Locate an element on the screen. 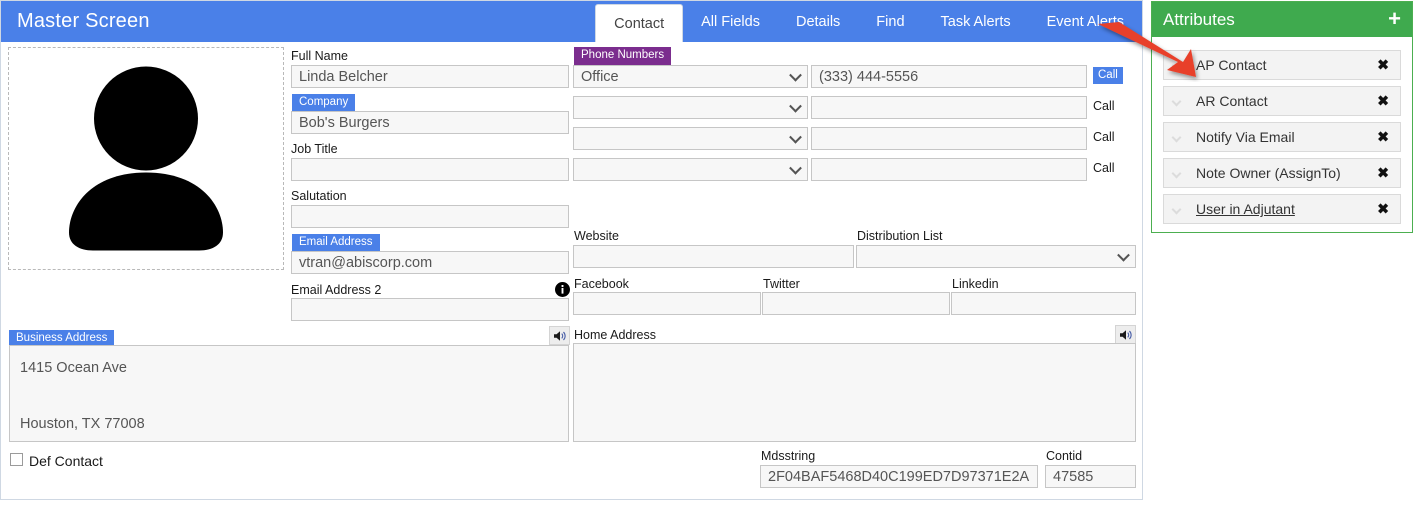  home-address-label: Home Address is located at coordinates (615, 335).